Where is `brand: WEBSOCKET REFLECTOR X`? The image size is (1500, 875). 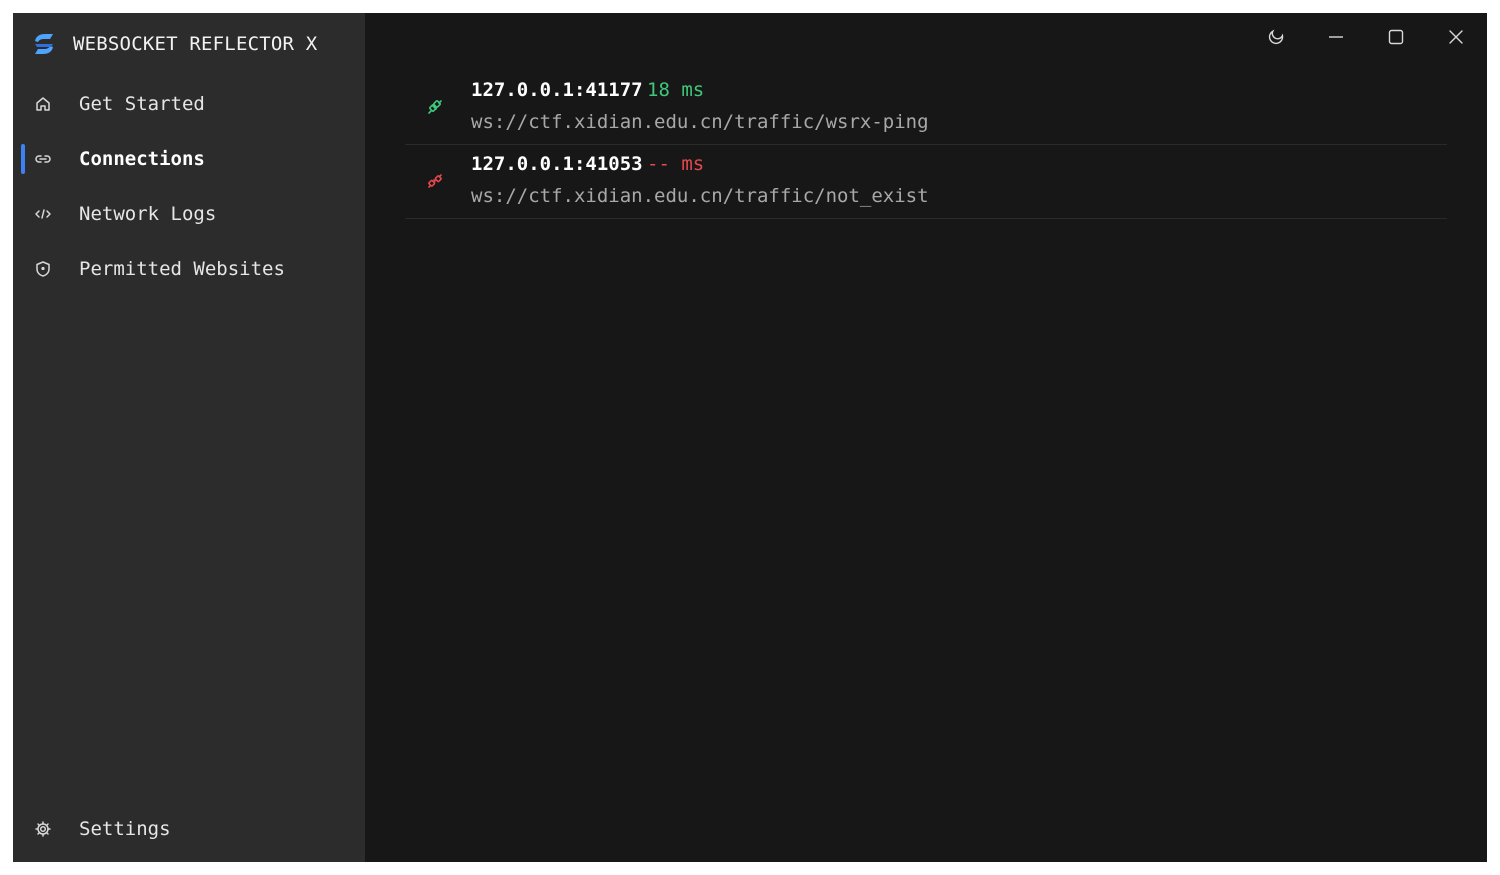 brand: WEBSOCKET REFLECTOR X is located at coordinates (174, 44).